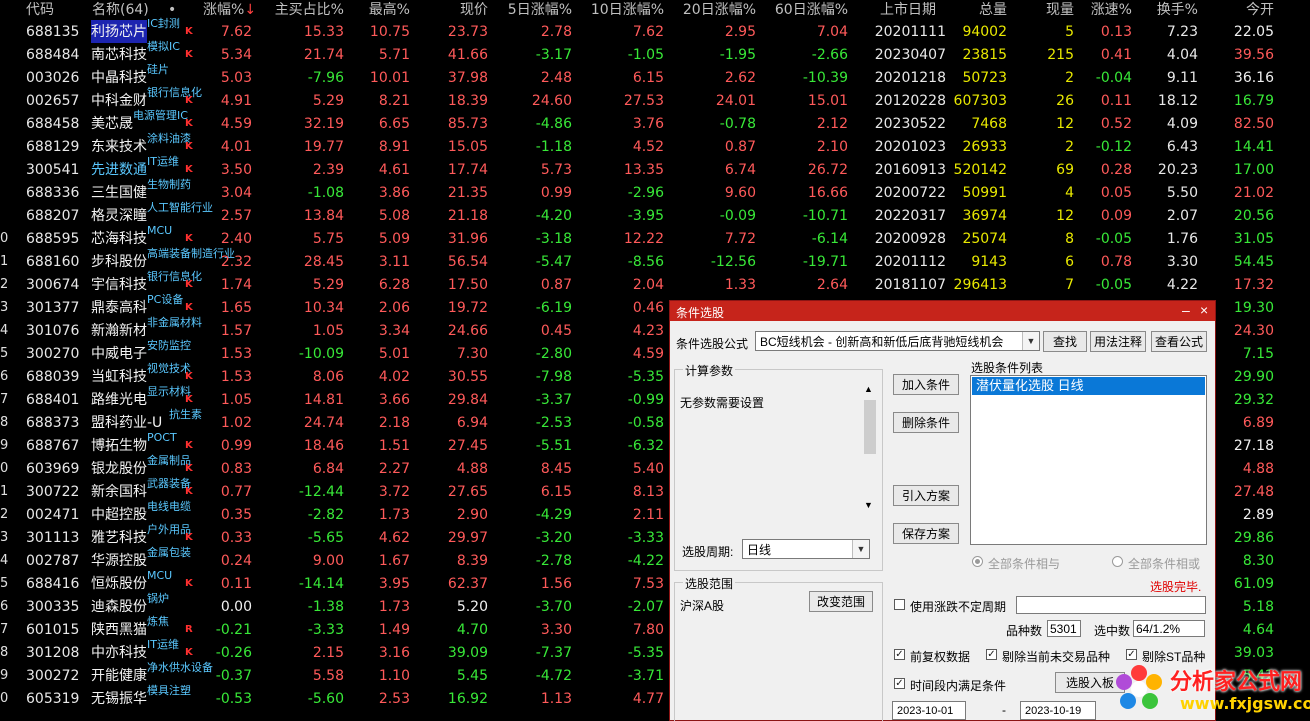 The image size is (1310, 721). Describe the element at coordinates (52, 583) in the screenshot. I see `stock-code: 688416` at that location.